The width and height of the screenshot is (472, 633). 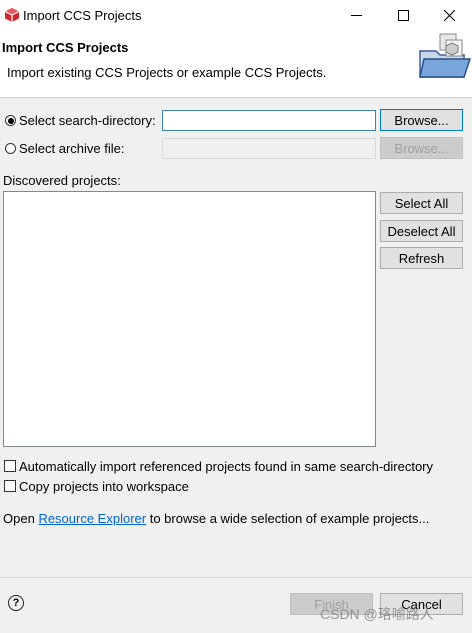 I want to click on discovered-projects-label: Discovered projects:, so click(x=62, y=180).